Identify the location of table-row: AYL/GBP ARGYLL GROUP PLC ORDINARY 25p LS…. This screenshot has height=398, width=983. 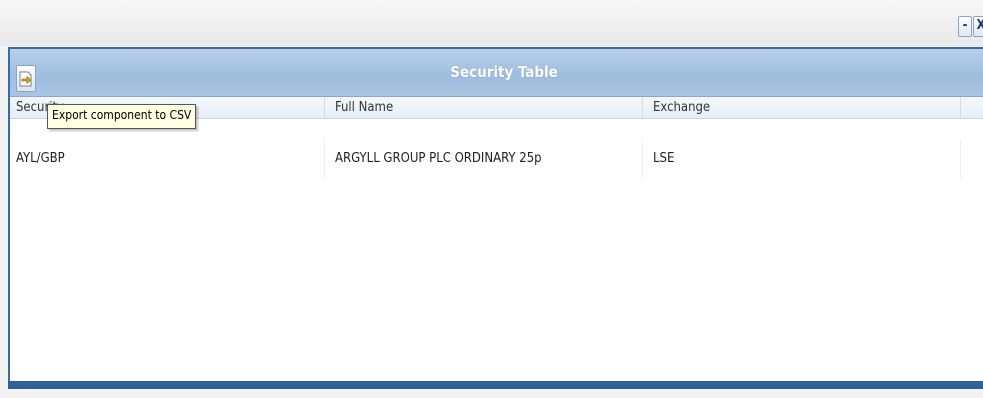
(496, 159).